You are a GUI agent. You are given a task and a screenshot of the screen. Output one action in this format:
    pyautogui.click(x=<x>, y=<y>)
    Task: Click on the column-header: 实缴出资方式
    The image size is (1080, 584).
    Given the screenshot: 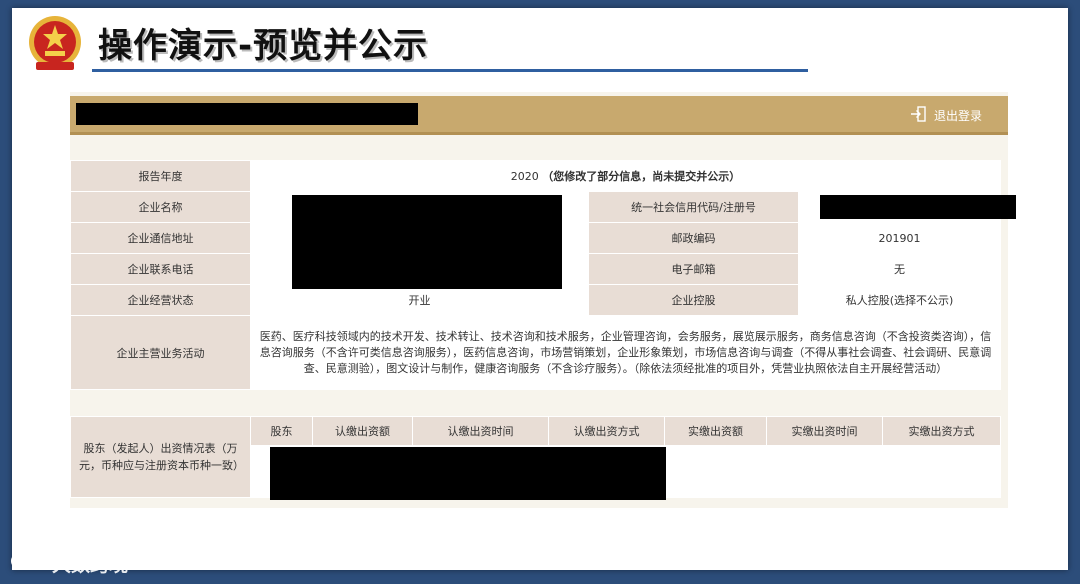 What is the action you would take?
    pyautogui.click(x=941, y=431)
    